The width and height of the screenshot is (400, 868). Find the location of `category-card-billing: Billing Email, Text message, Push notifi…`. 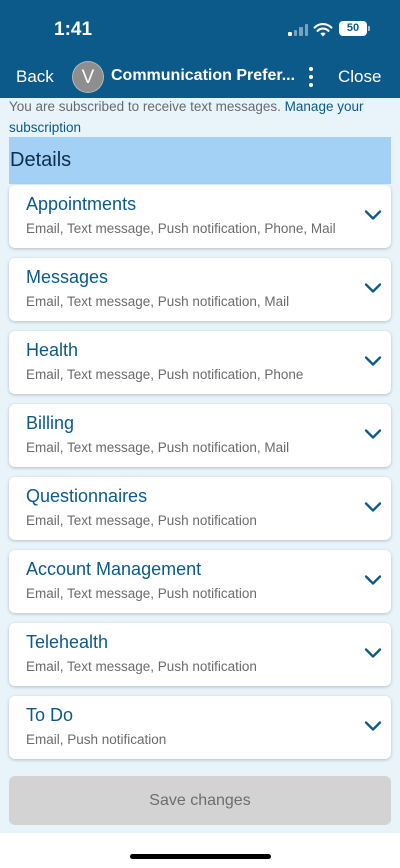

category-card-billing: Billing Email, Text message, Push notifi… is located at coordinates (200, 435).